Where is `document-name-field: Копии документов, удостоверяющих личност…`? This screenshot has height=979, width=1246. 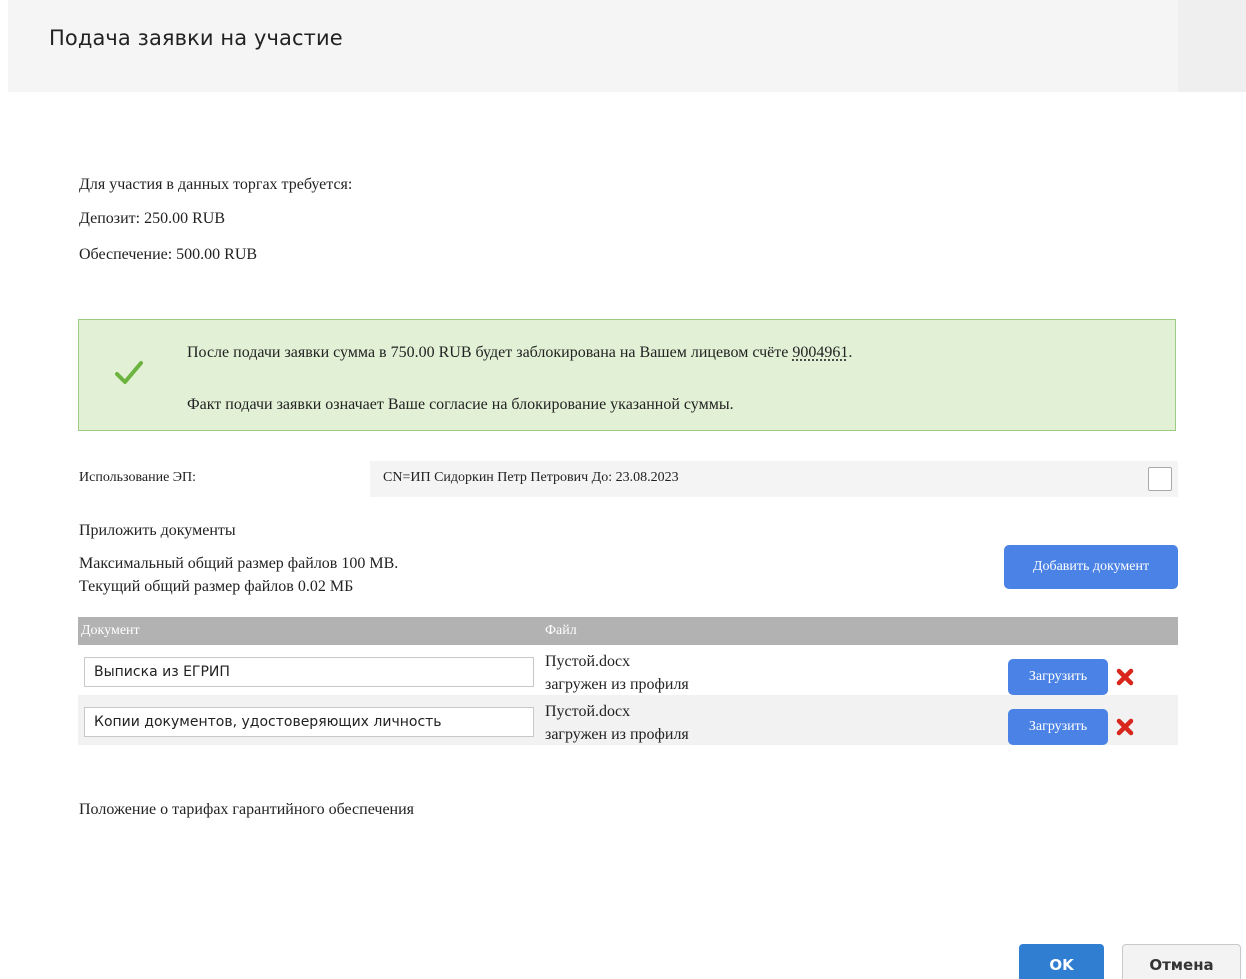
document-name-field: Копии документов, удостоверяющих личност… is located at coordinates (309, 722).